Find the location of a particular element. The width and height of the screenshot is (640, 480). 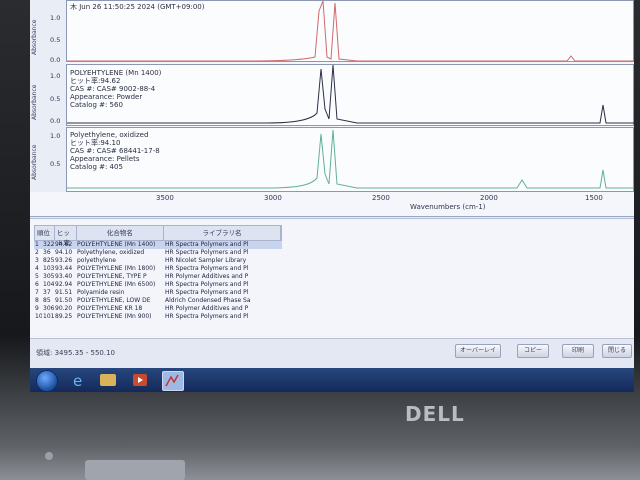

compound-cell: POLYETHYLENE, LOW DE is located at coordinates (114, 300).